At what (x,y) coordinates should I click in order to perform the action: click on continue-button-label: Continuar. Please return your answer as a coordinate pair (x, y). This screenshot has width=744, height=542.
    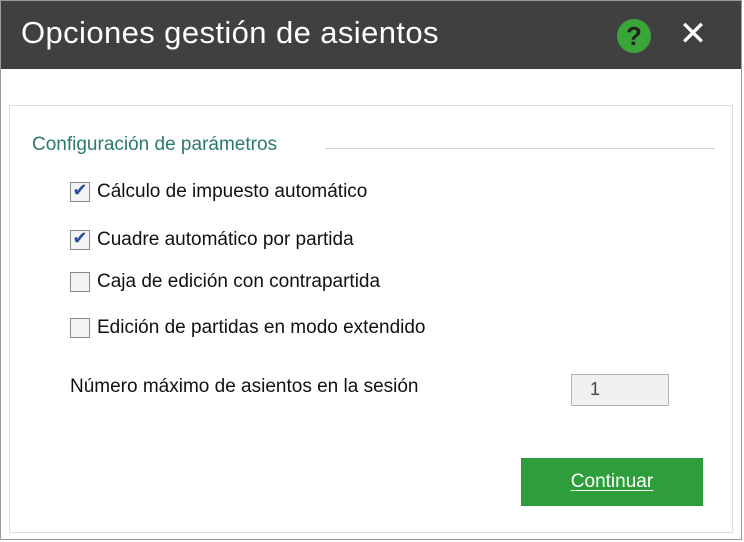
    Looking at the image, I should click on (612, 481).